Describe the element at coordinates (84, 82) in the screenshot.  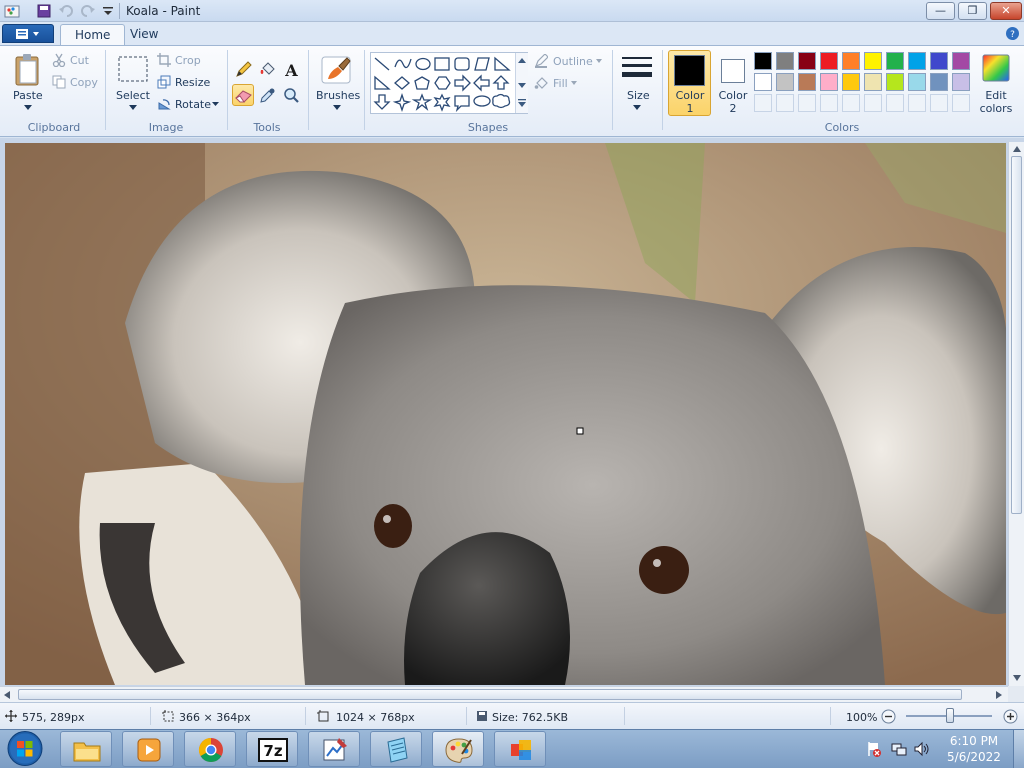
I see `copy-button: Copy` at that location.